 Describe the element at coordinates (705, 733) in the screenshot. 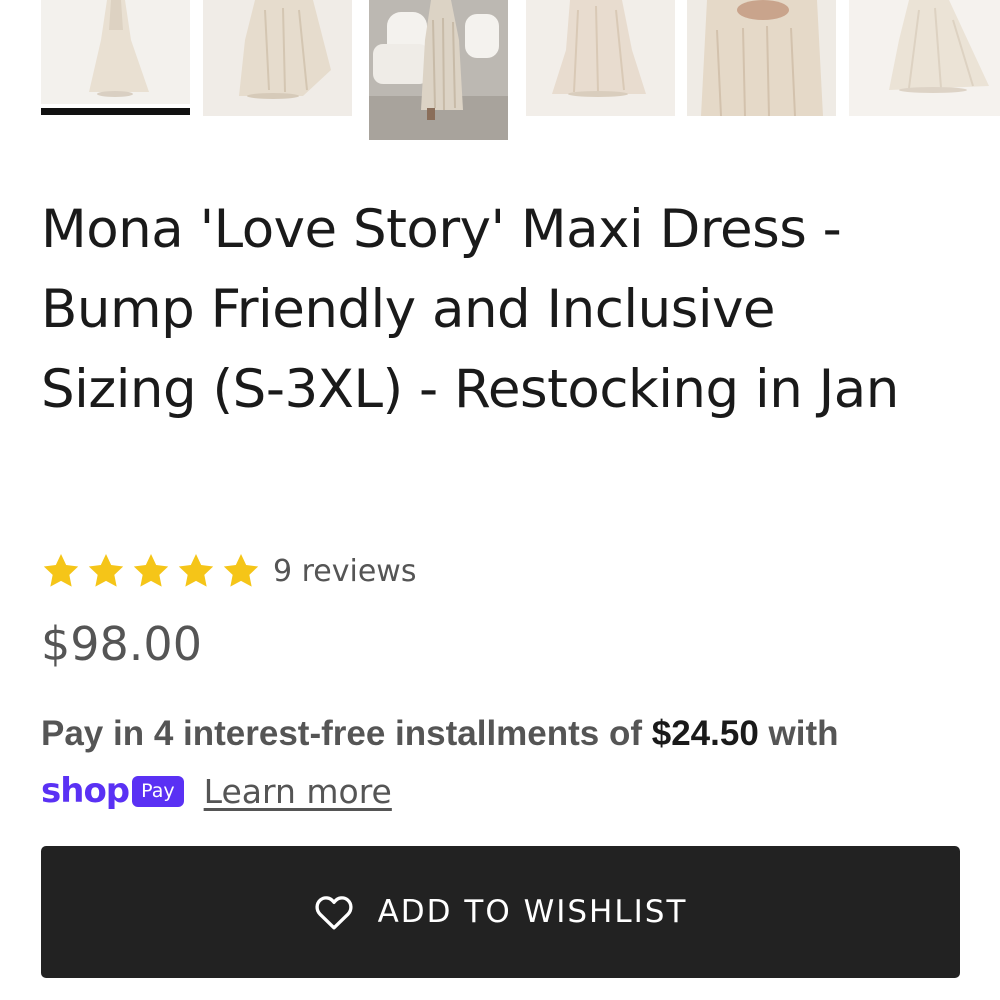

I see `installment-amount: $24.50` at that location.